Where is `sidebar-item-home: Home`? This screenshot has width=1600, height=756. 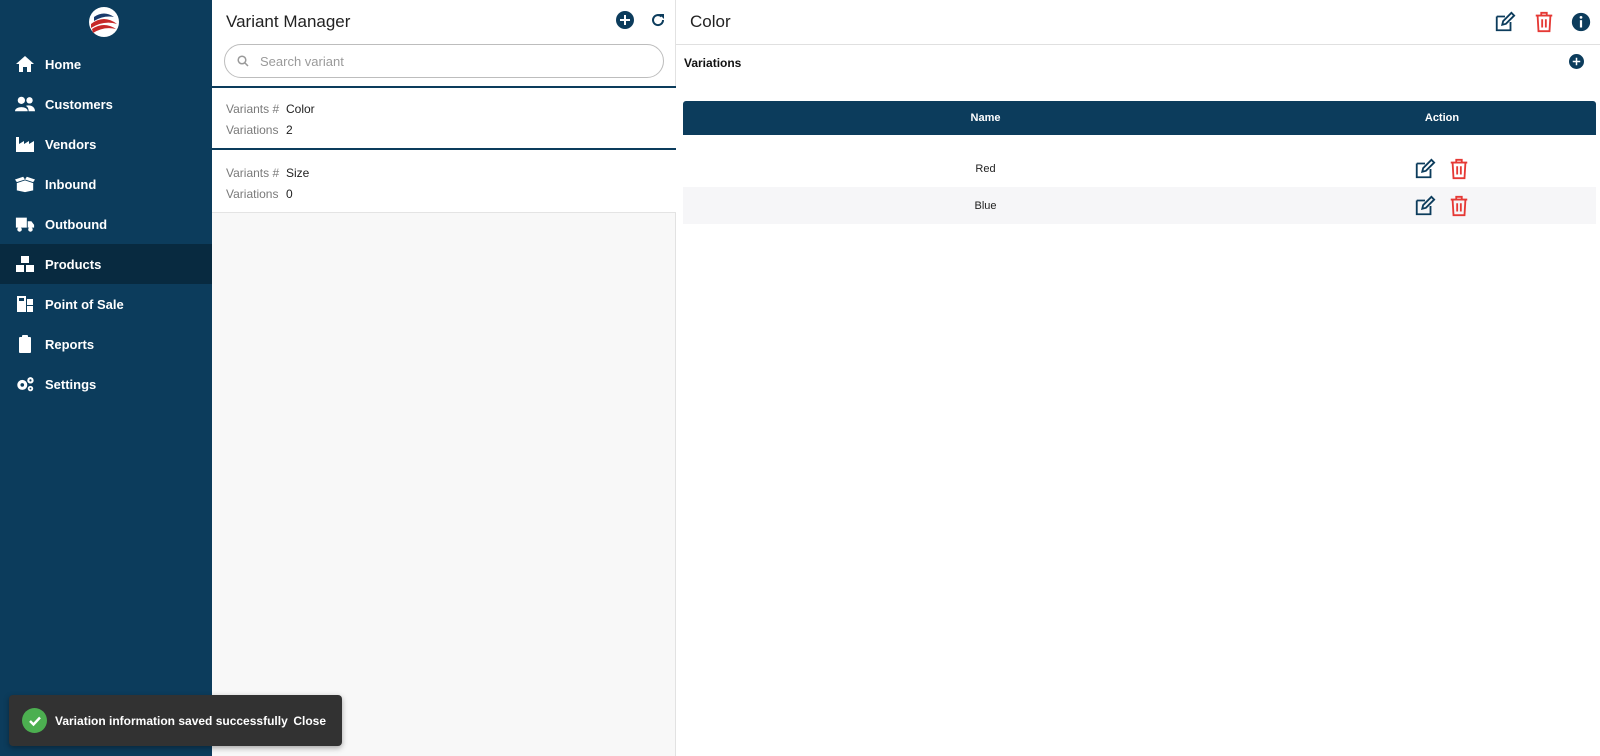 sidebar-item-home: Home is located at coordinates (106, 64).